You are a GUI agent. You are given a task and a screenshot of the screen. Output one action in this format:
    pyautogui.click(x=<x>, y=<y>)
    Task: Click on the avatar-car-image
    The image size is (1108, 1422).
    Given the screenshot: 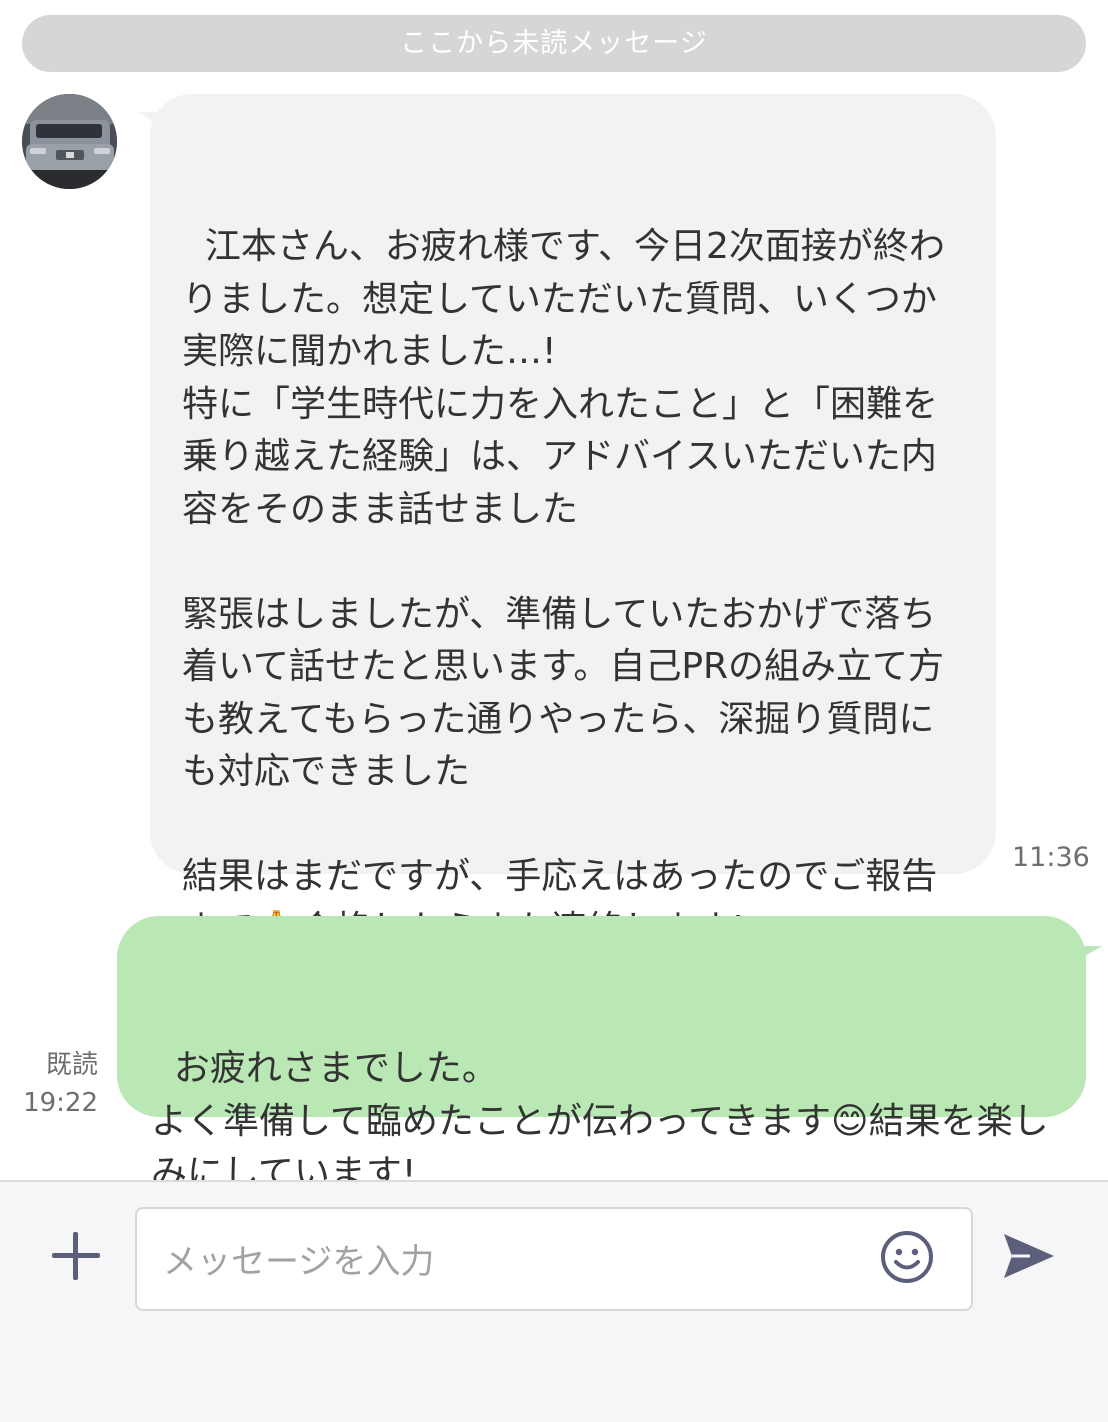 What is the action you would take?
    pyautogui.click(x=69, y=141)
    